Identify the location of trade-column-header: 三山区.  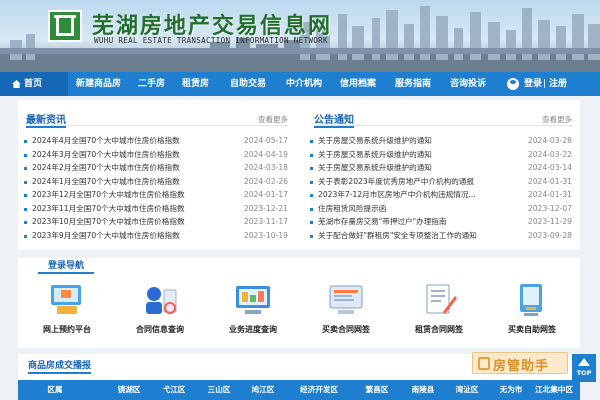
(219, 389).